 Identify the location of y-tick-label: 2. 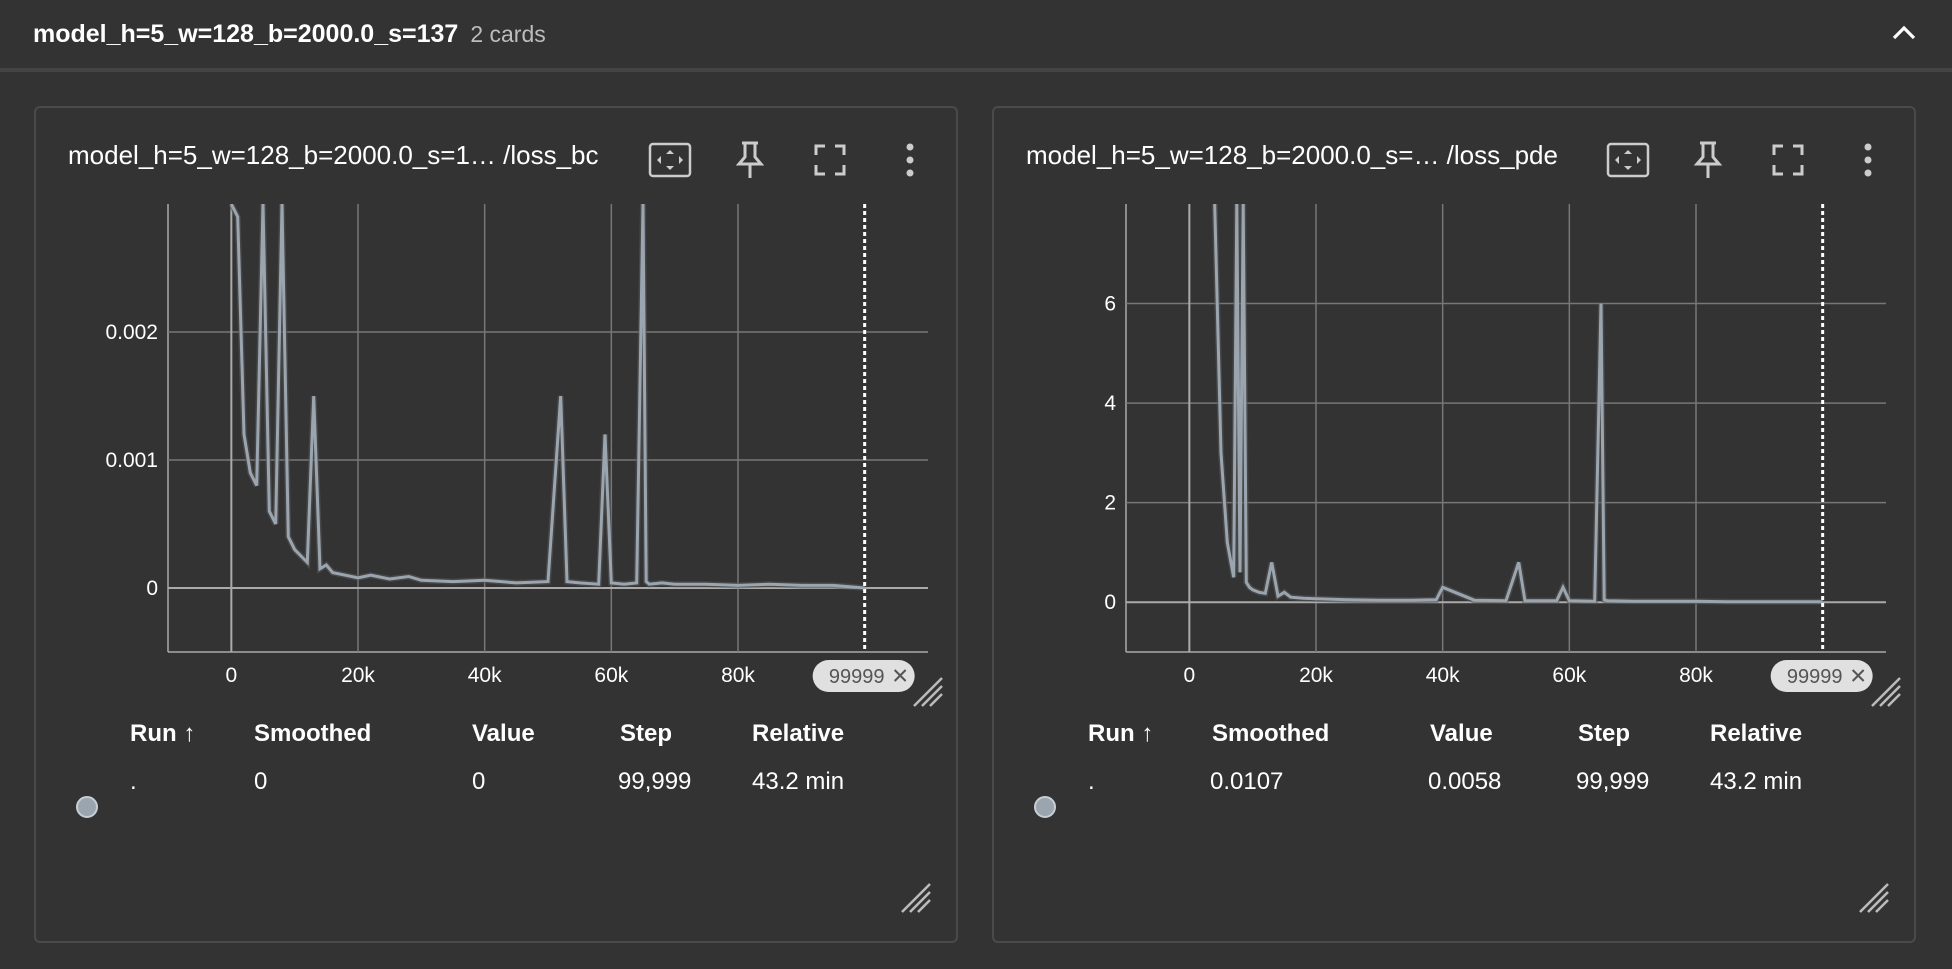
(1110, 503).